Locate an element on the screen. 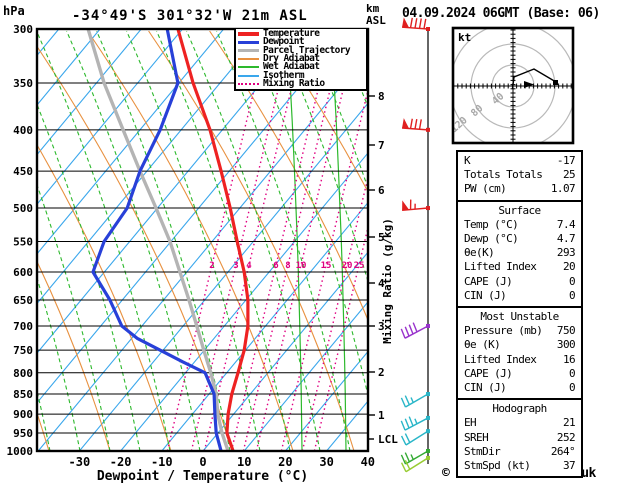 This screenshot has height=486, width=629. stat-value: 7.4 is located at coordinates (566, 224).